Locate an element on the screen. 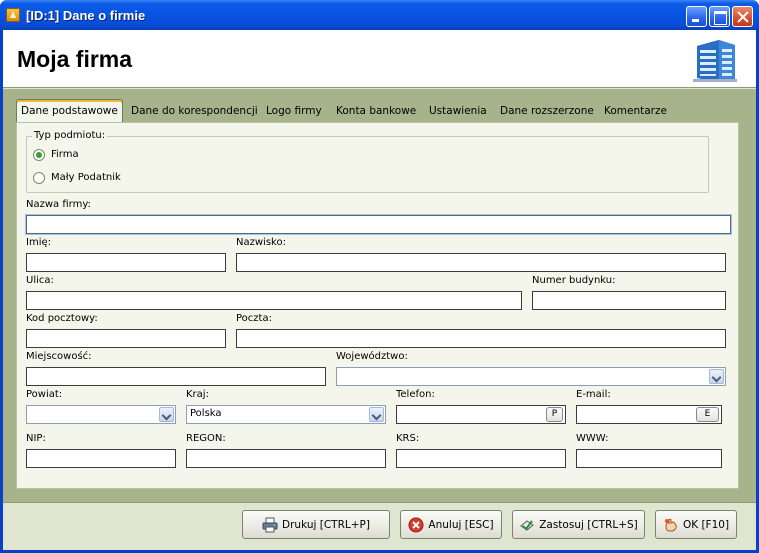 This screenshot has height=553, width=759. country-value: Polska is located at coordinates (206, 413).